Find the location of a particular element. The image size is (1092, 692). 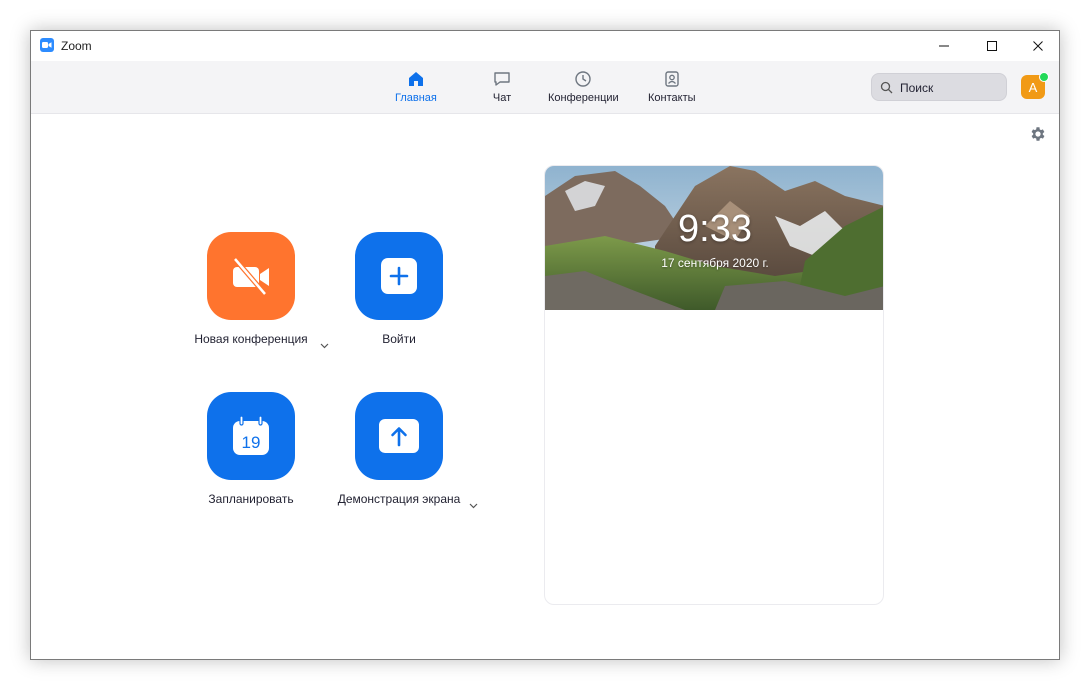

calendar-day: 19 is located at coordinates (251, 442).